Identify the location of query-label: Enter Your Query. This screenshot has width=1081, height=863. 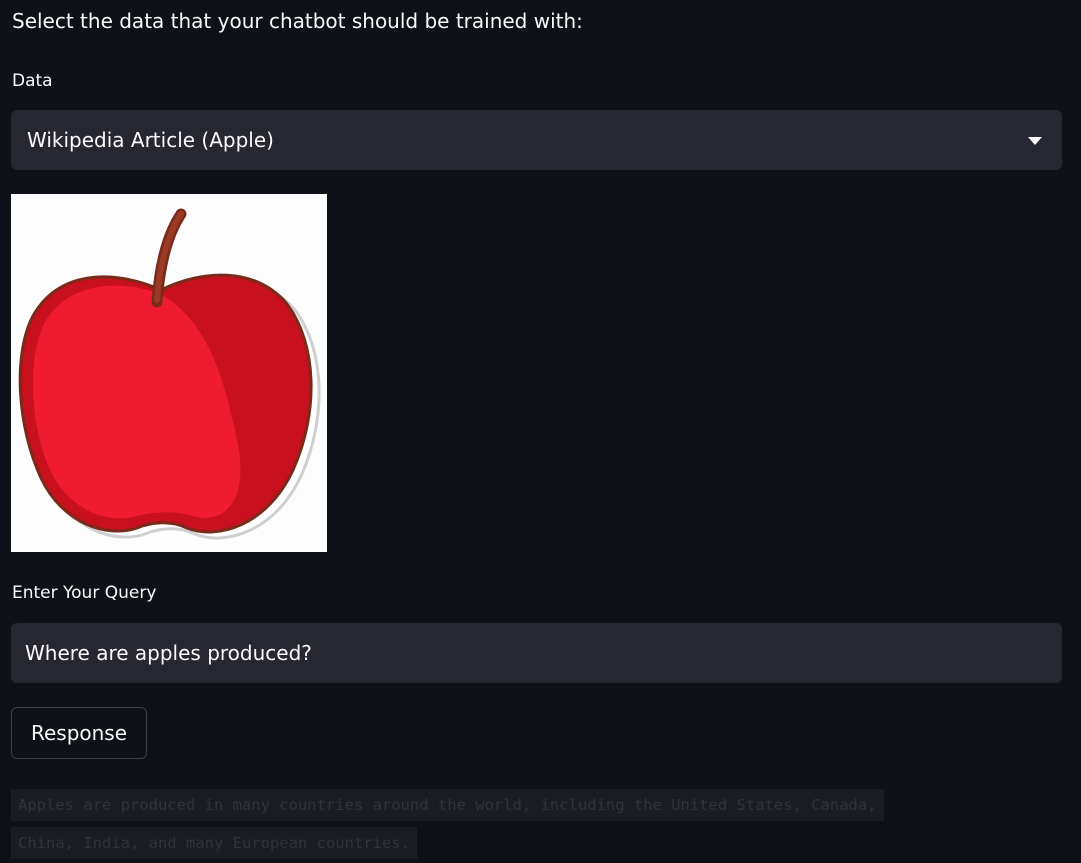
(84, 593).